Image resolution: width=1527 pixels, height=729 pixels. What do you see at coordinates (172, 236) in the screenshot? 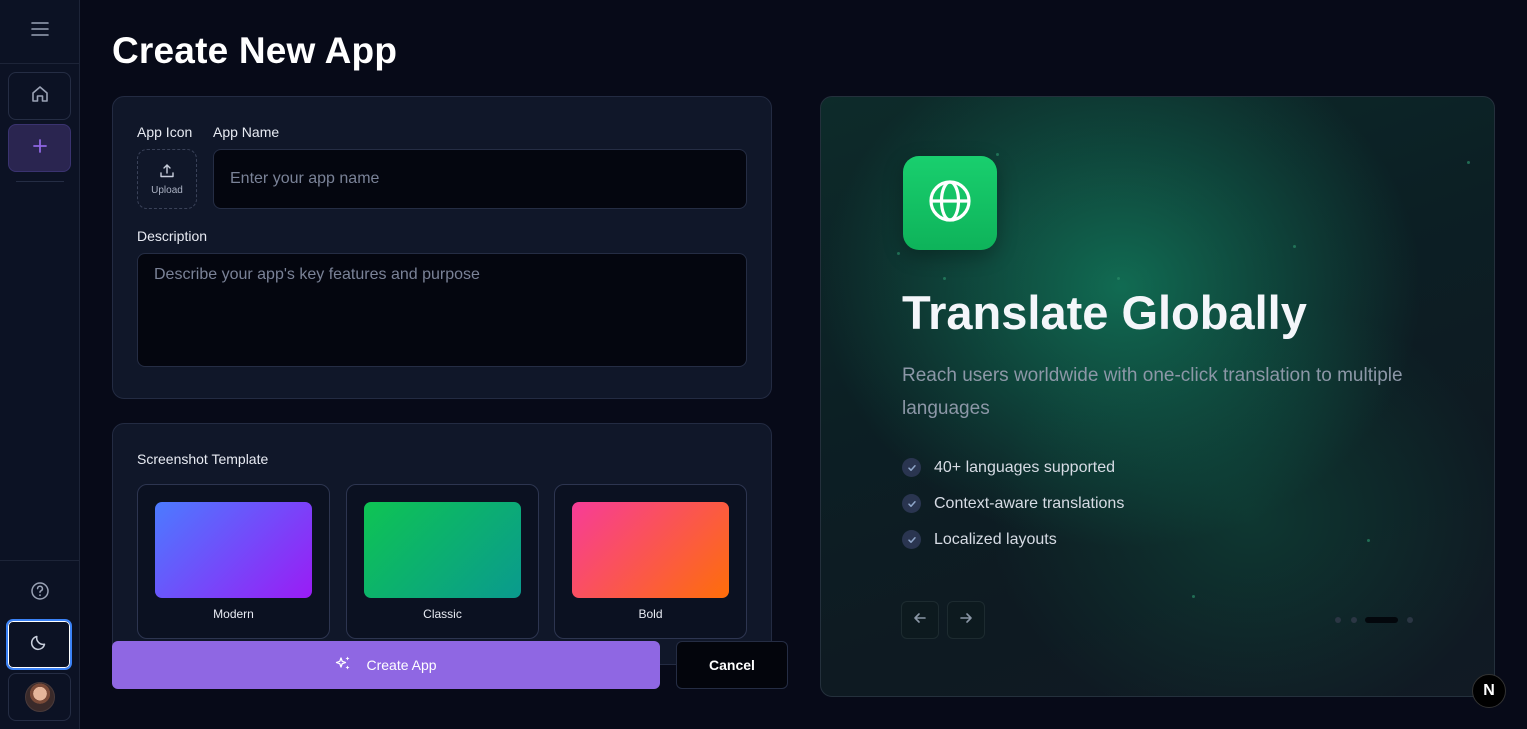
I see `description-label: Description` at bounding box center [172, 236].